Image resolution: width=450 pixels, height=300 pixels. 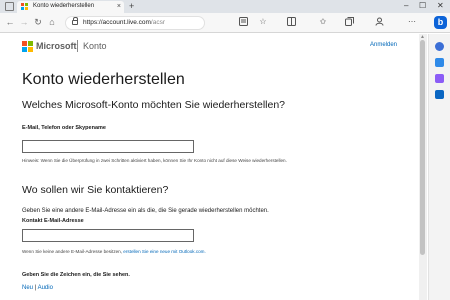 What do you see at coordinates (64, 128) in the screenshot?
I see `identity-label: E-Mail, Telefon oder Skypename` at bounding box center [64, 128].